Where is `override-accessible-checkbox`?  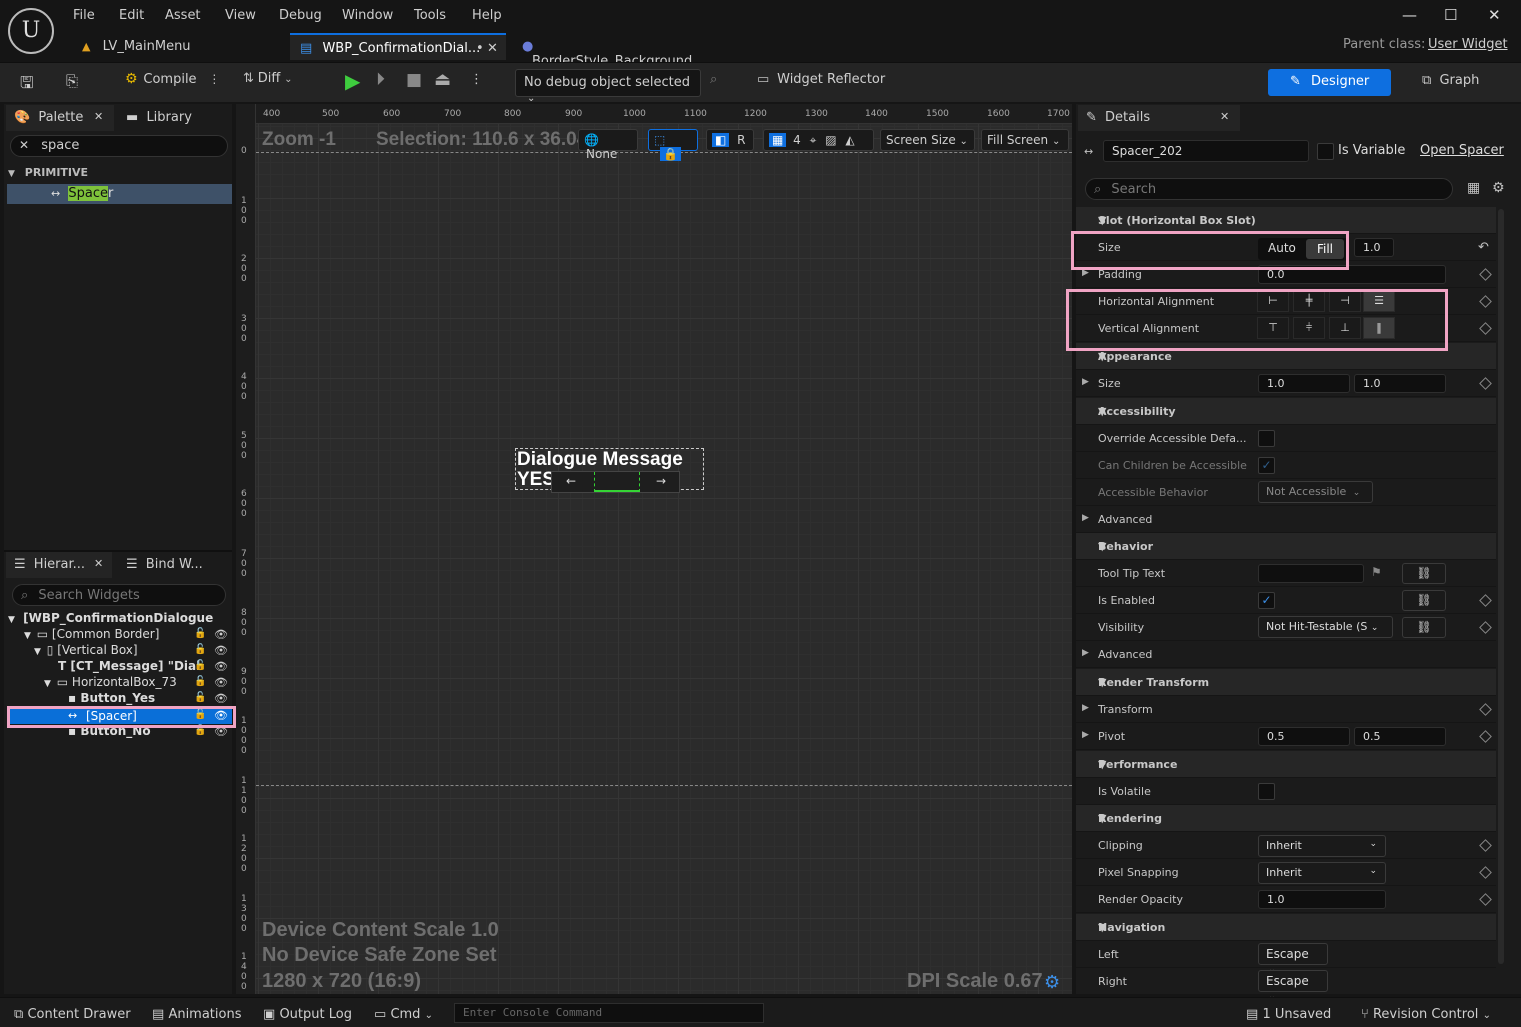
override-accessible-checkbox is located at coordinates (1266, 438).